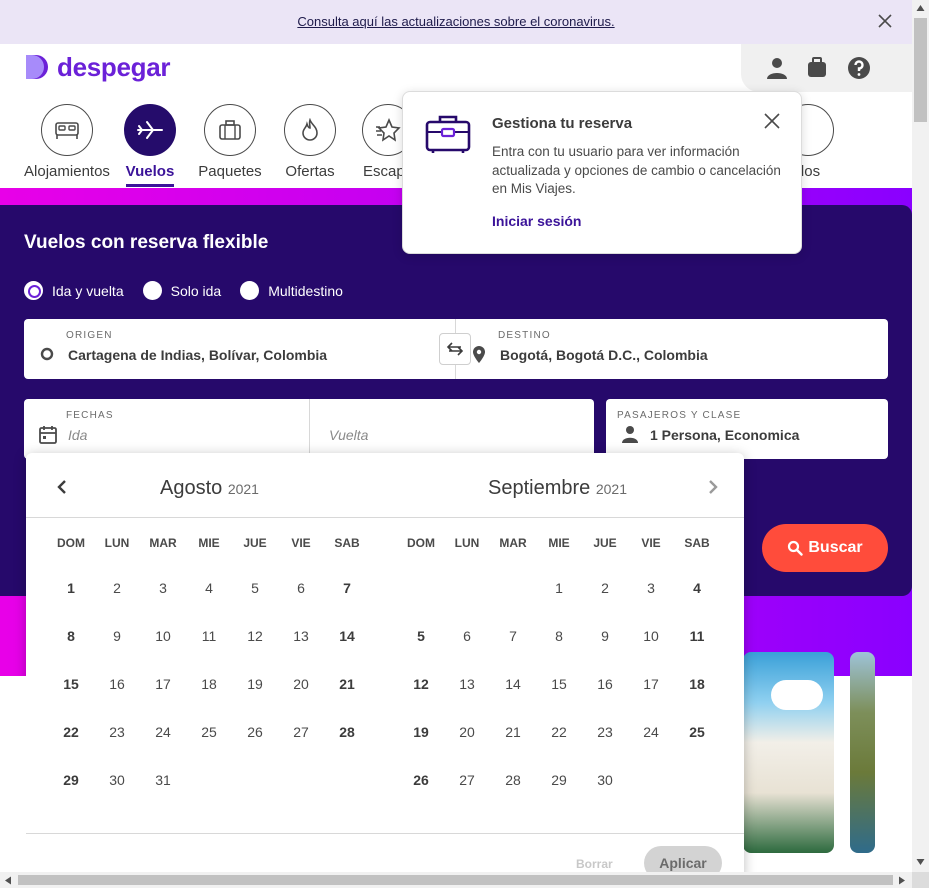  Describe the element at coordinates (291, 290) in the screenshot. I see `radio-multi-city: Multidestino` at that location.